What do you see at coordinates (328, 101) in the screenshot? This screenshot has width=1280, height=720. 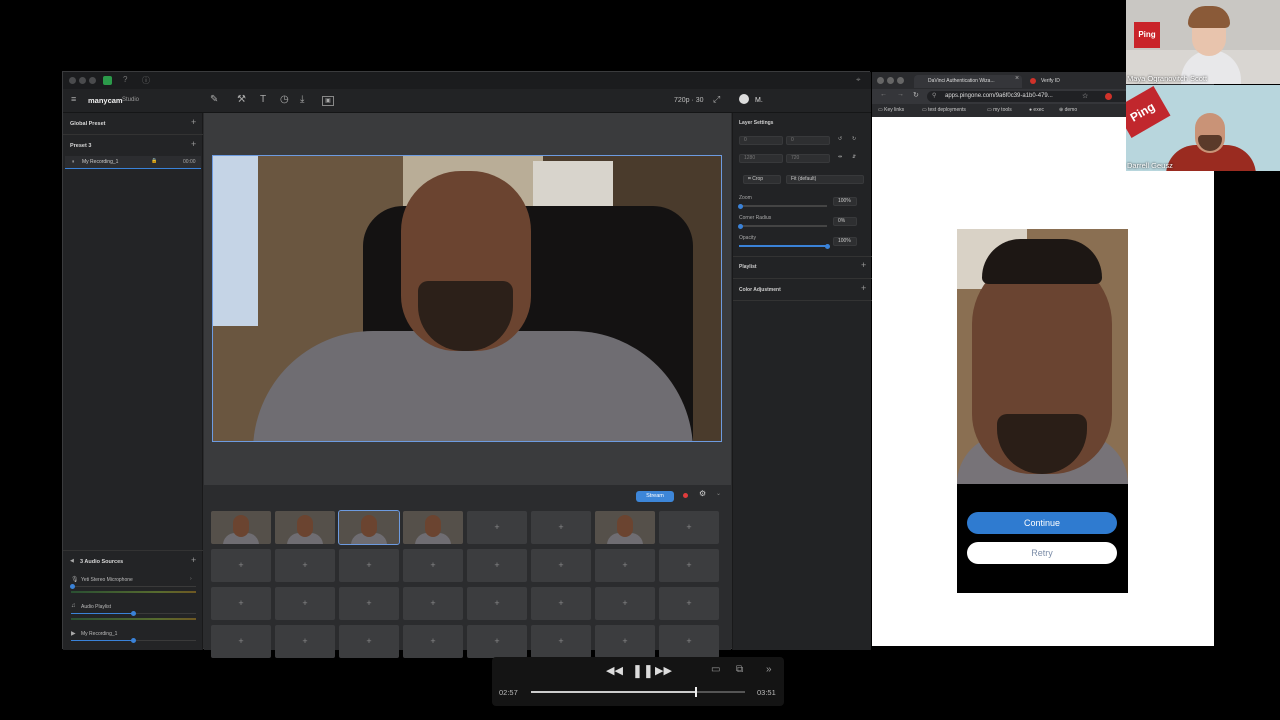 I see `image-icon: ▣` at bounding box center [328, 101].